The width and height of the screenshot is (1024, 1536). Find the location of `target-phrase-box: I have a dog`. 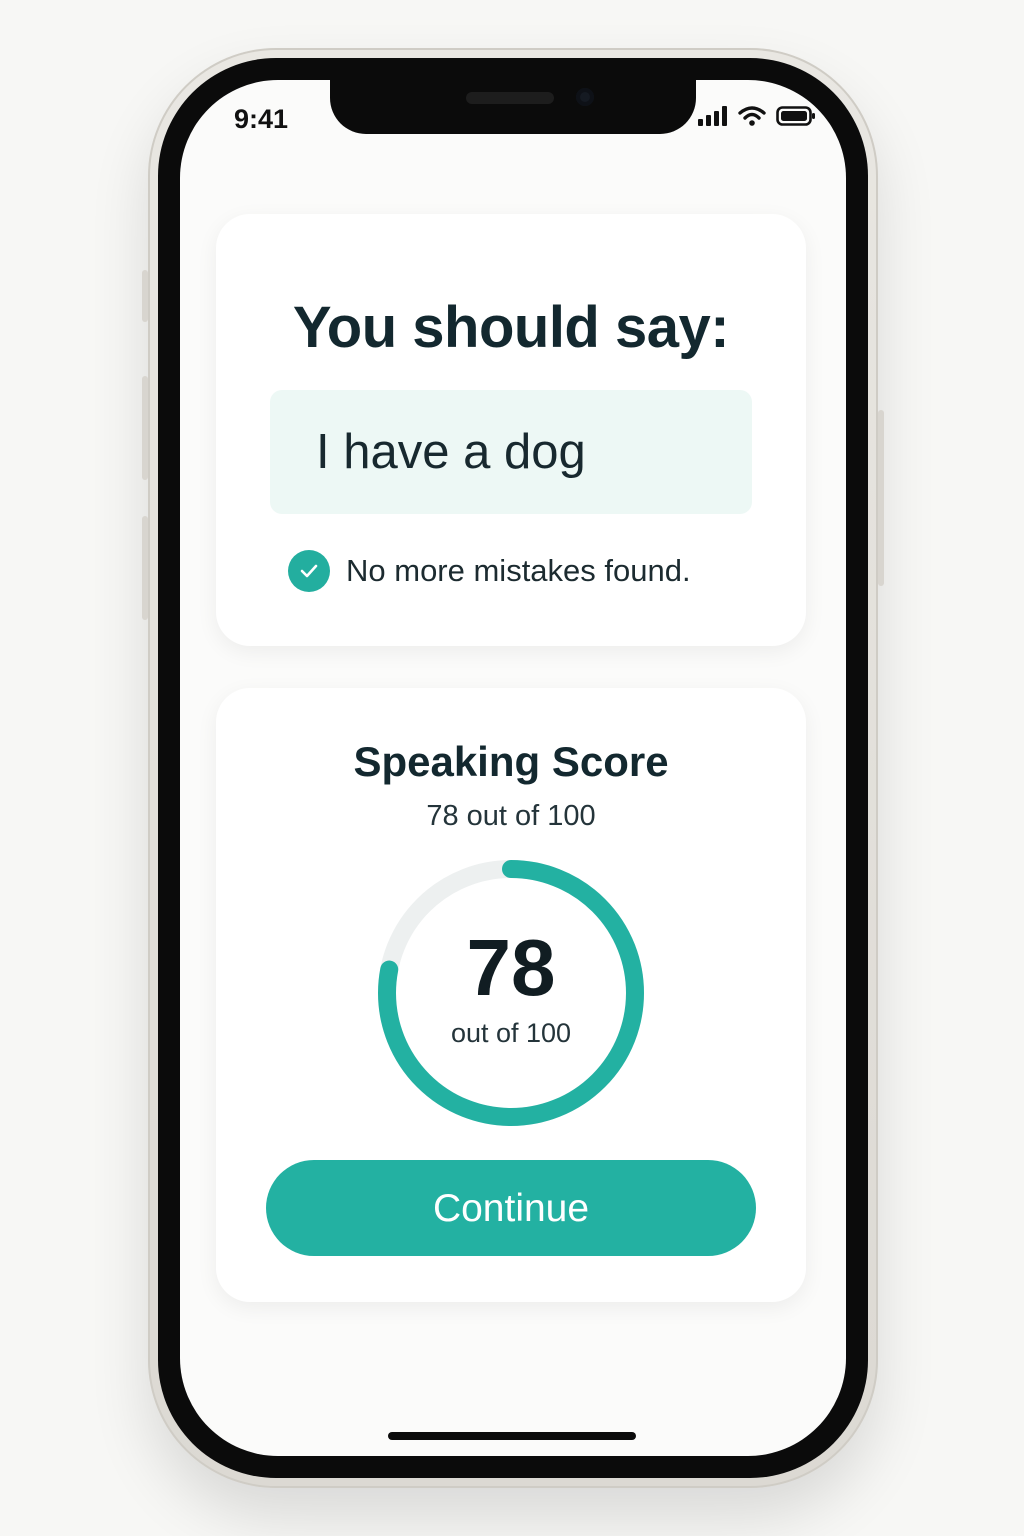

target-phrase-box: I have a dog is located at coordinates (511, 452).